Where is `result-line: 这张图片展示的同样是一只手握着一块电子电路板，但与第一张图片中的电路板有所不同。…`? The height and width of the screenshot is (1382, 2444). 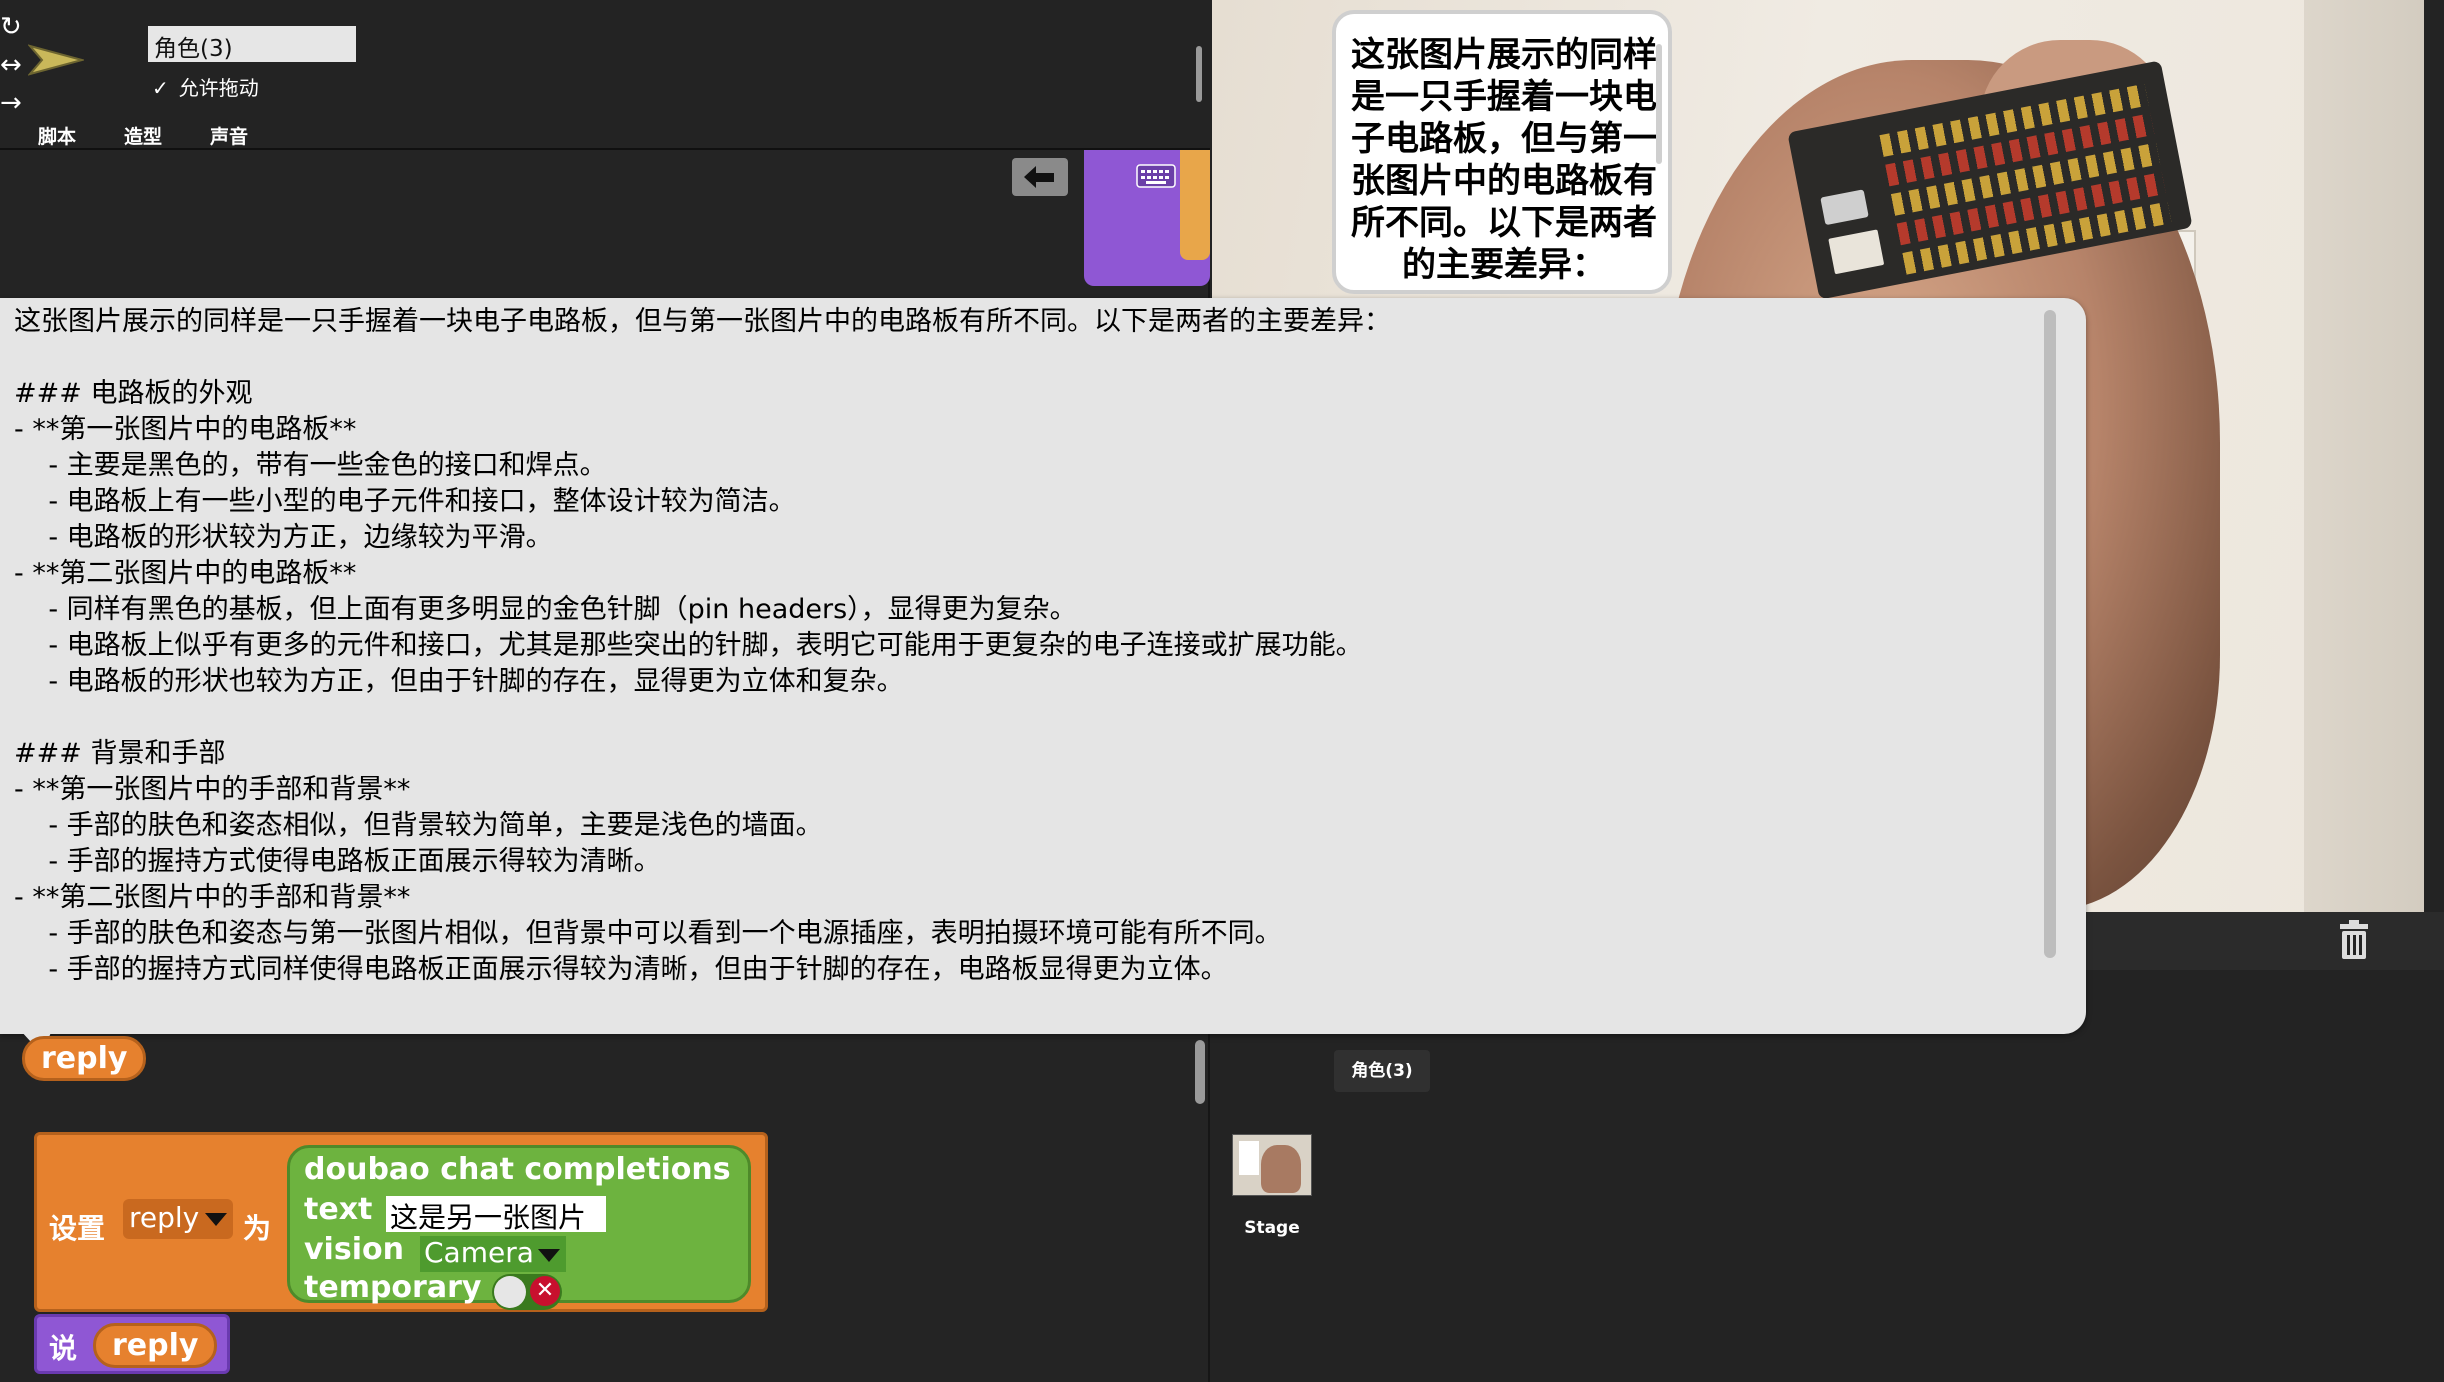
result-line: 这张图片展示的同样是一只手握着一块电子电路板，但与第一张图片中的电路板有所不同。… is located at coordinates (702, 321).